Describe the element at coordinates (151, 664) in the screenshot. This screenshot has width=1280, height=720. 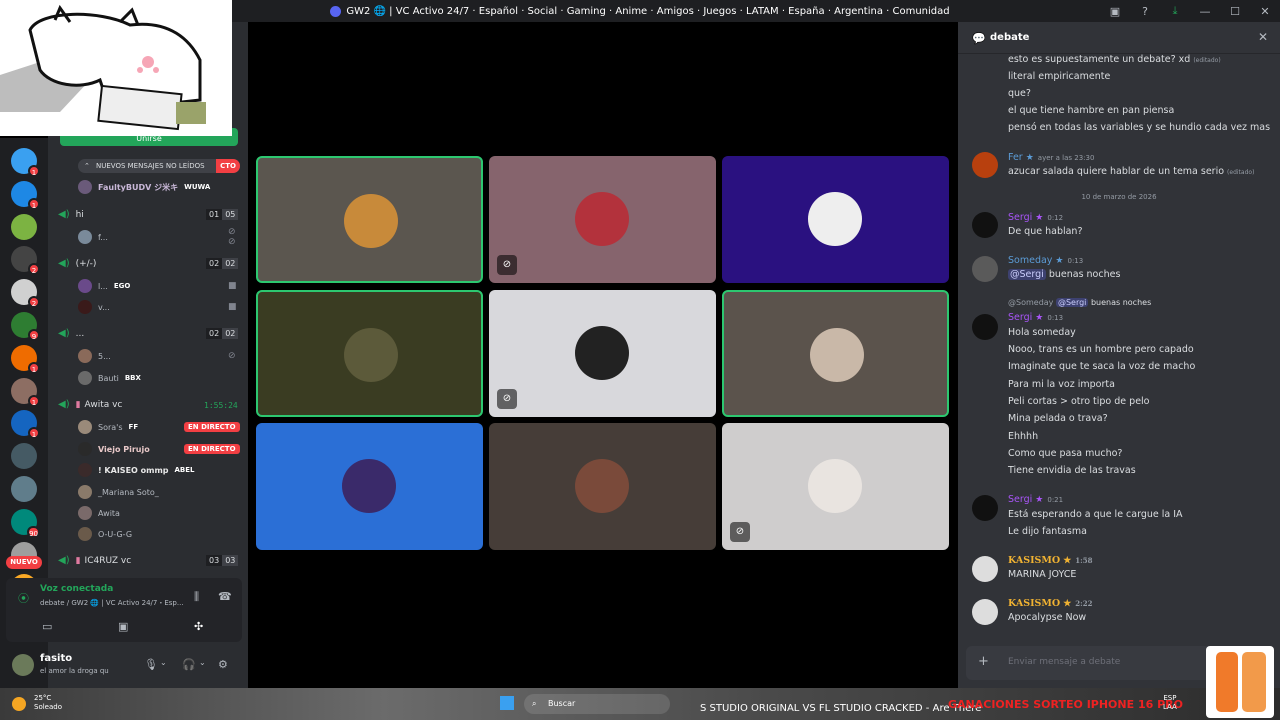
I see `microphone-icon: 🎙` at that location.